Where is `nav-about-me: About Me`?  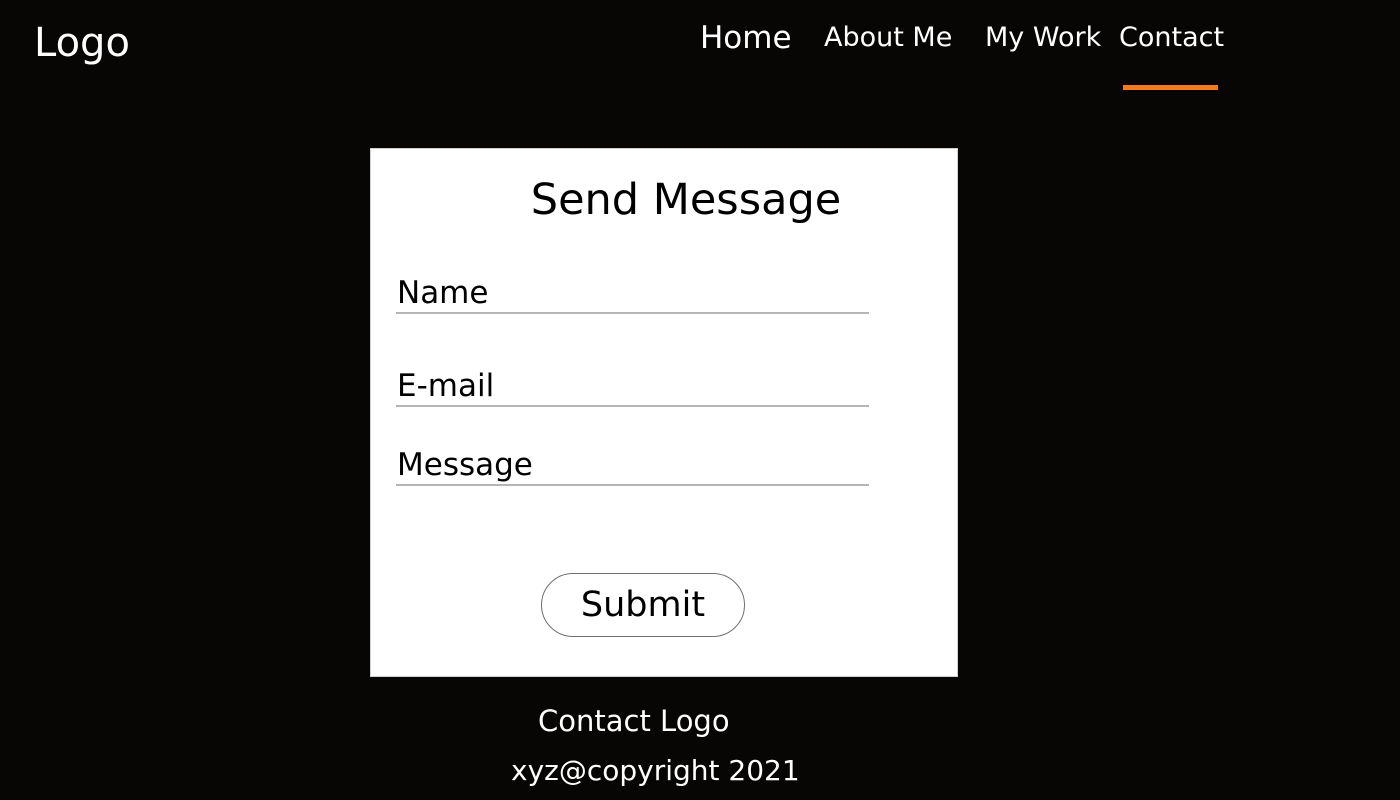
nav-about-me: About Me is located at coordinates (888, 38).